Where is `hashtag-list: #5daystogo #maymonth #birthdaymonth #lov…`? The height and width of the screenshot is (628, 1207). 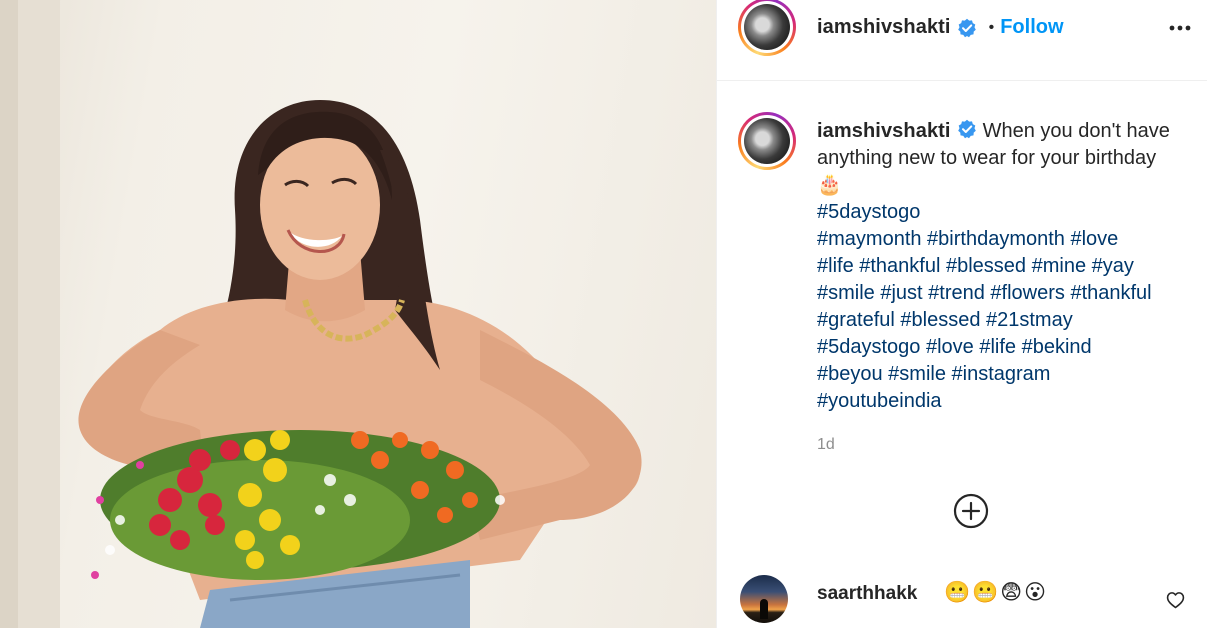
hashtag-list: #5daystogo #maymonth #birthdaymonth #lov… is located at coordinates (1007, 307).